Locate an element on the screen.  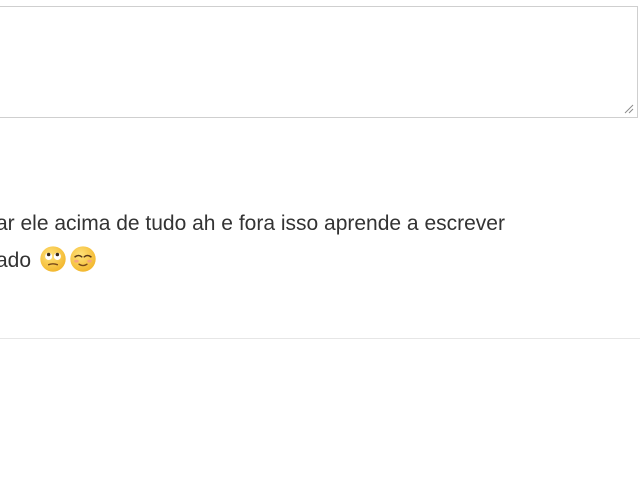
relieved-face-icon is located at coordinates (83, 259).